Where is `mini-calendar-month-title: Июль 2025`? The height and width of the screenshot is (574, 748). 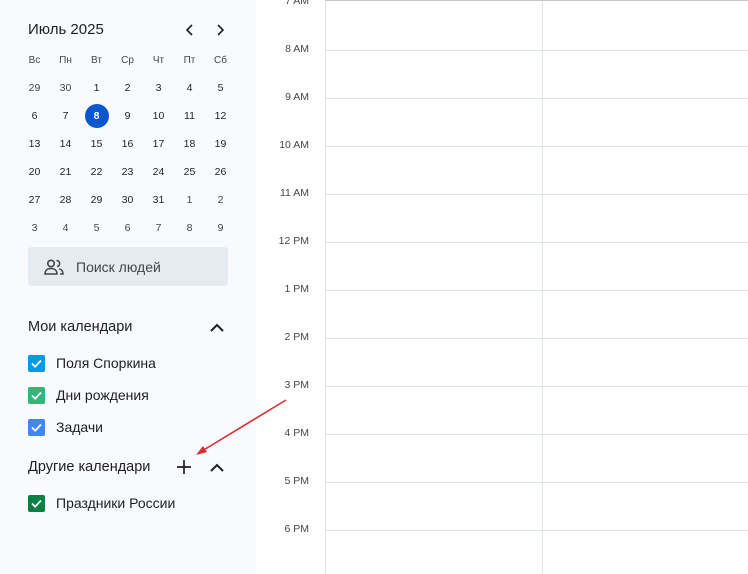 mini-calendar-month-title: Июль 2025 is located at coordinates (66, 29).